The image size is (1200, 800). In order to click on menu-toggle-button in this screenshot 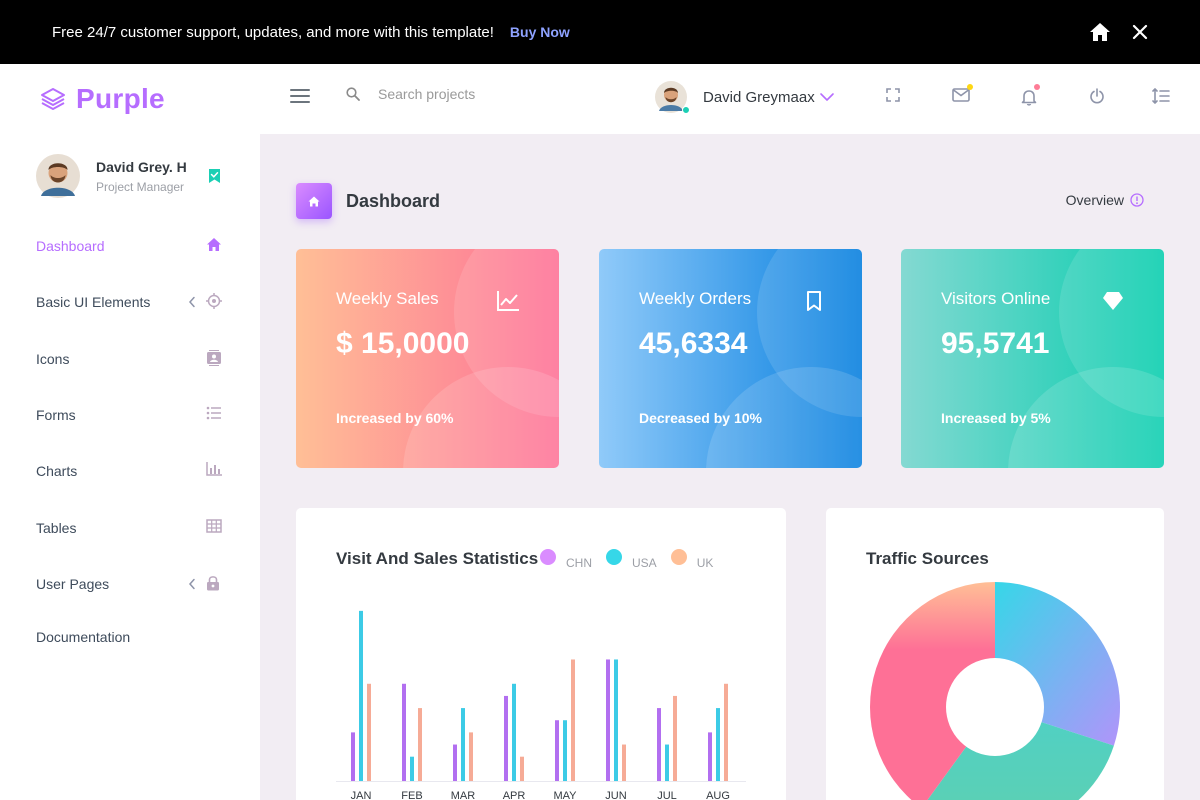, I will do `click(300, 98)`.